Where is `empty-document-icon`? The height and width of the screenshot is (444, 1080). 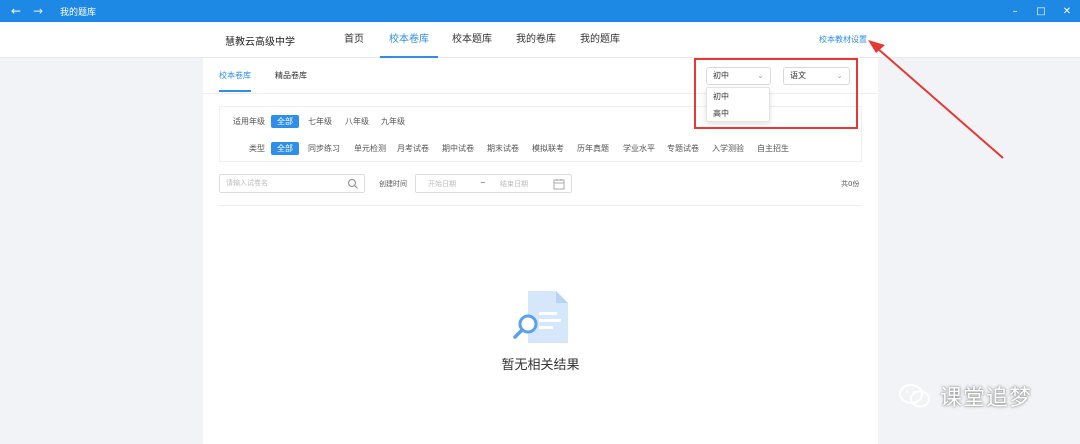 empty-document-icon is located at coordinates (540, 317).